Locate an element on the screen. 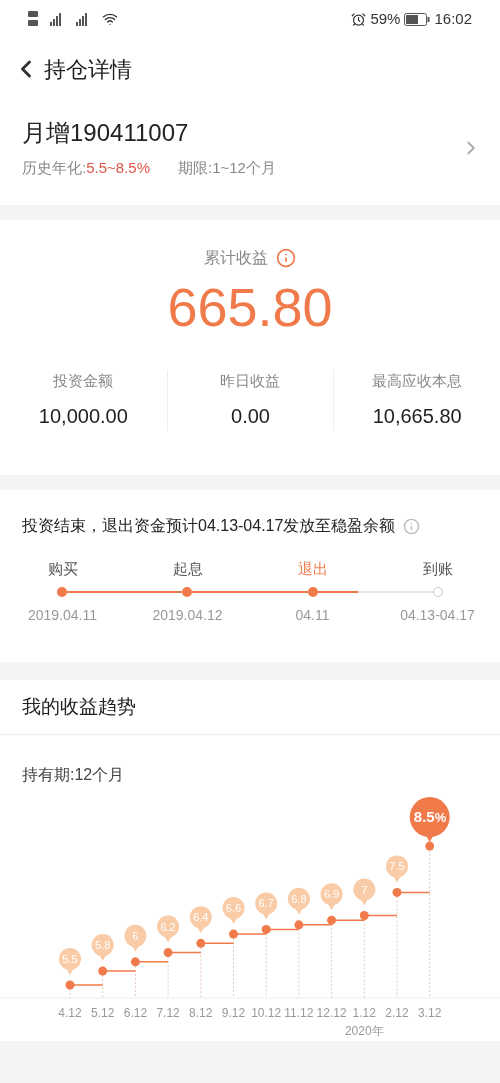  stat-value: 0.00 is located at coordinates (250, 416).